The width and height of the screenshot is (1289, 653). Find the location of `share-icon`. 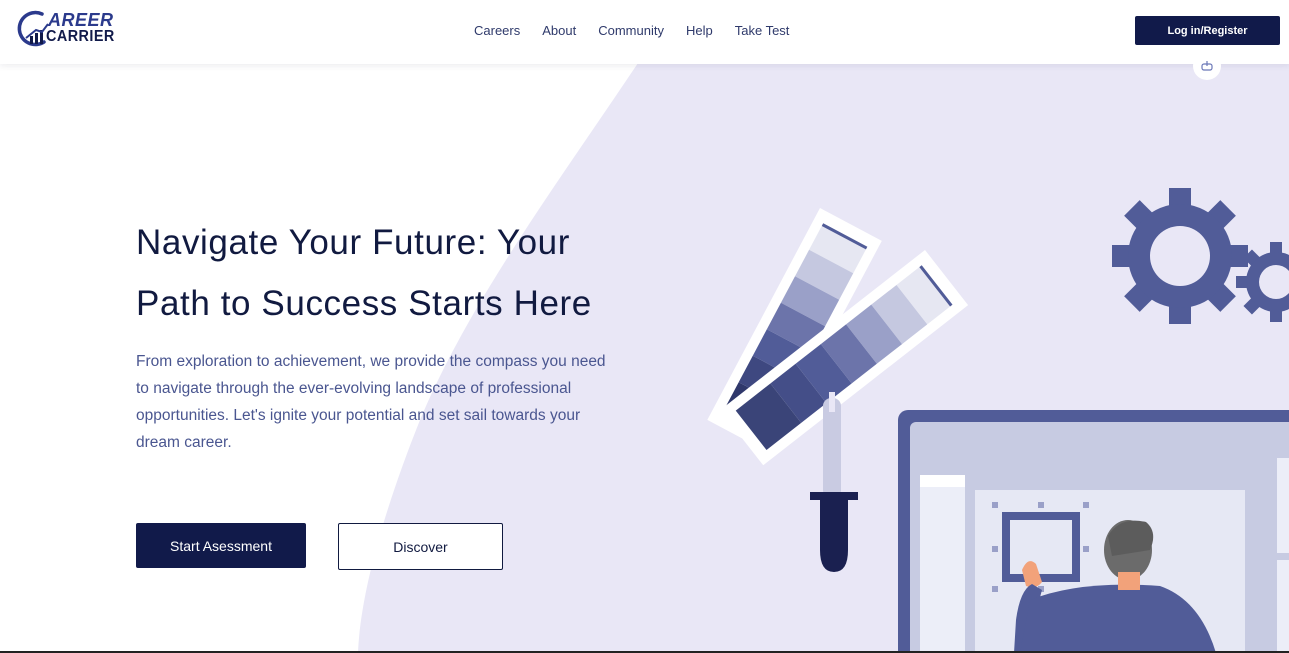

share-icon is located at coordinates (1207, 66).